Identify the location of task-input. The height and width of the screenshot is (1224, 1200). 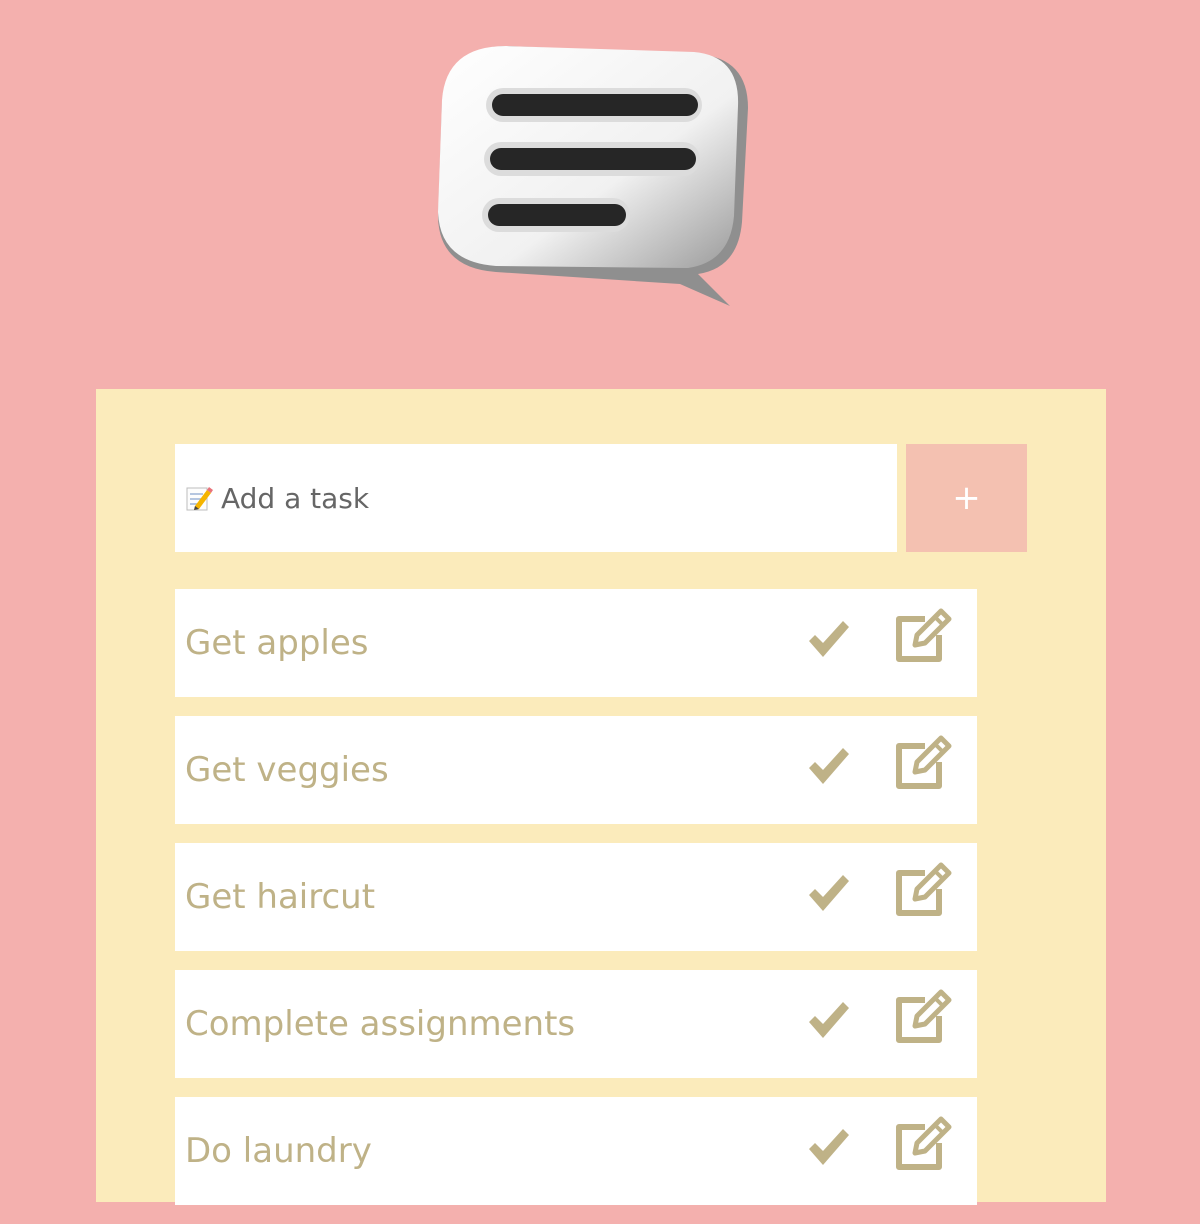
(551, 498).